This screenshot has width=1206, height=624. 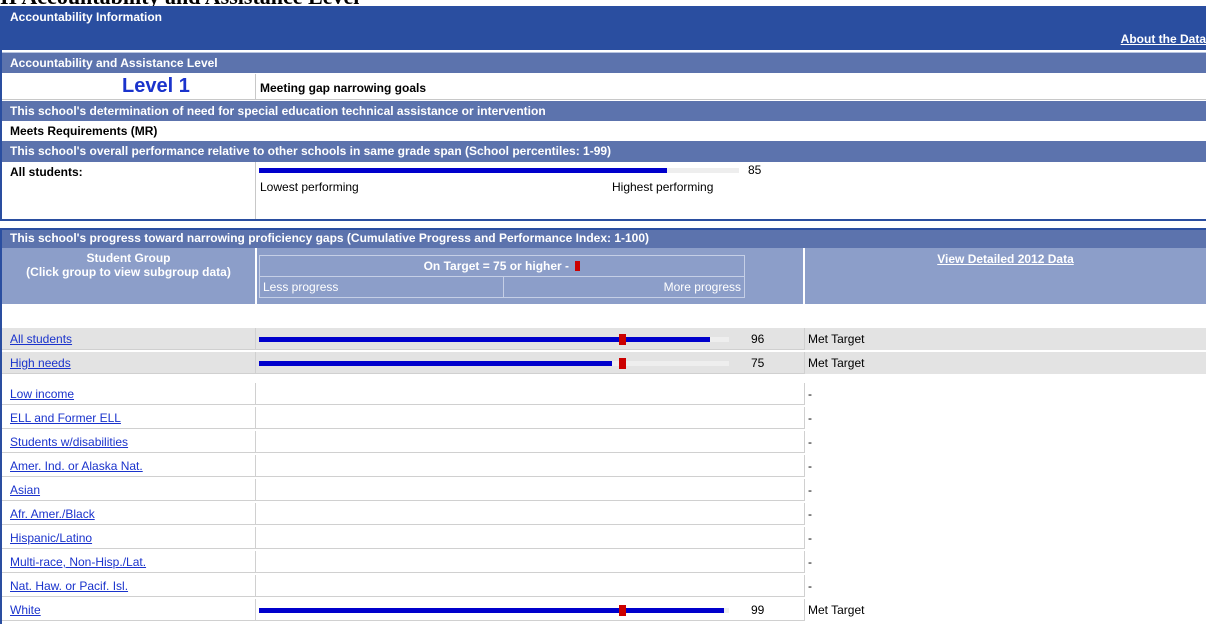 I want to click on target-legend: On Target = 75 or higher -, so click(x=502, y=266).